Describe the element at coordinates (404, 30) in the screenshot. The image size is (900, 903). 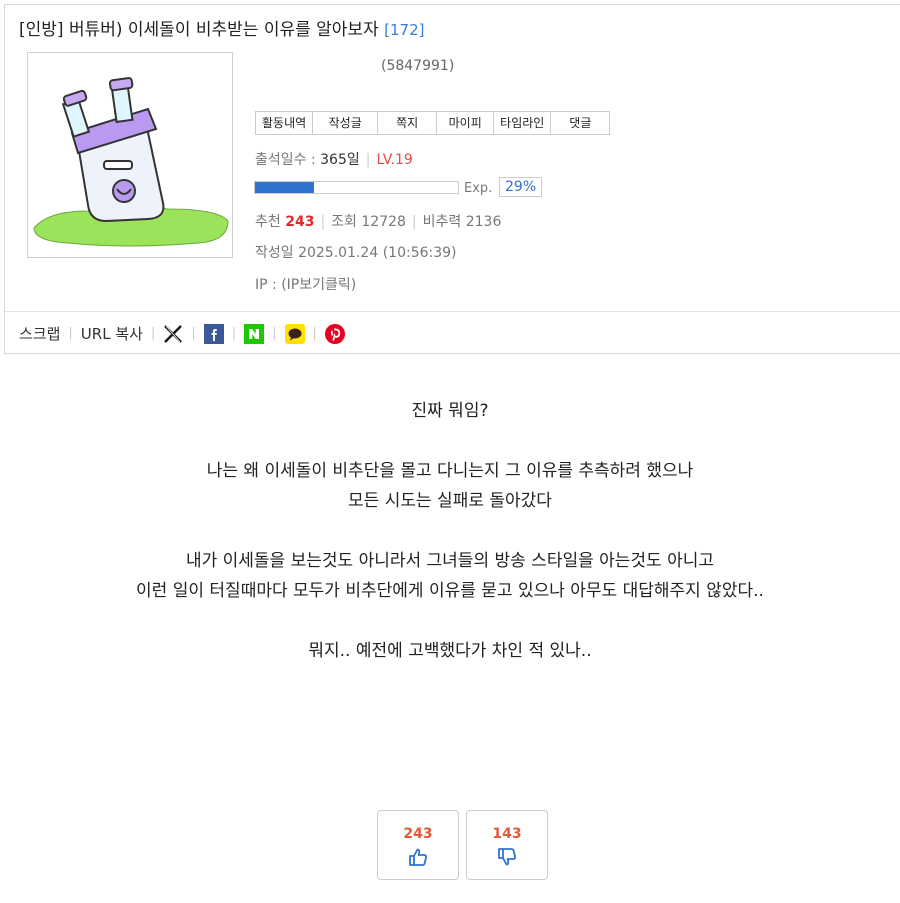
I see `comment-count: [172]` at that location.